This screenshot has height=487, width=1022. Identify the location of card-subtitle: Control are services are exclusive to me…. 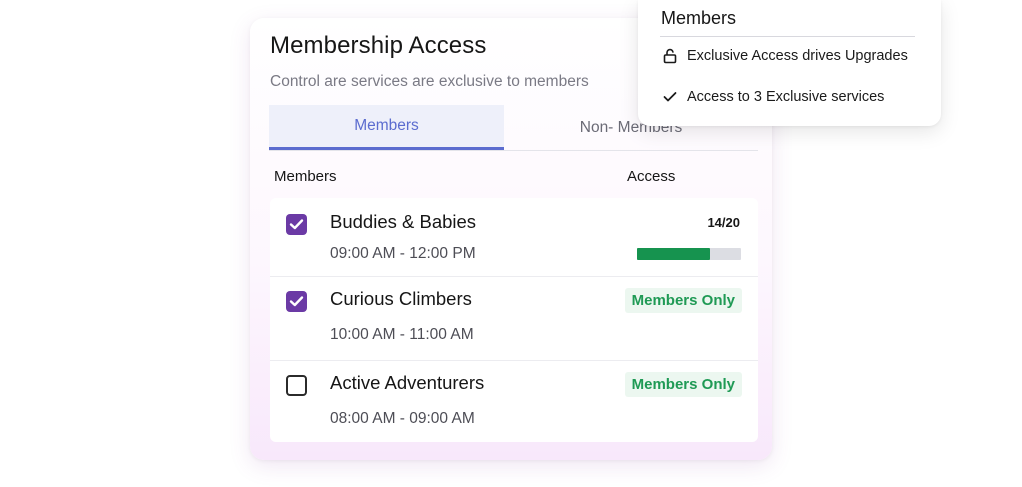
(429, 81).